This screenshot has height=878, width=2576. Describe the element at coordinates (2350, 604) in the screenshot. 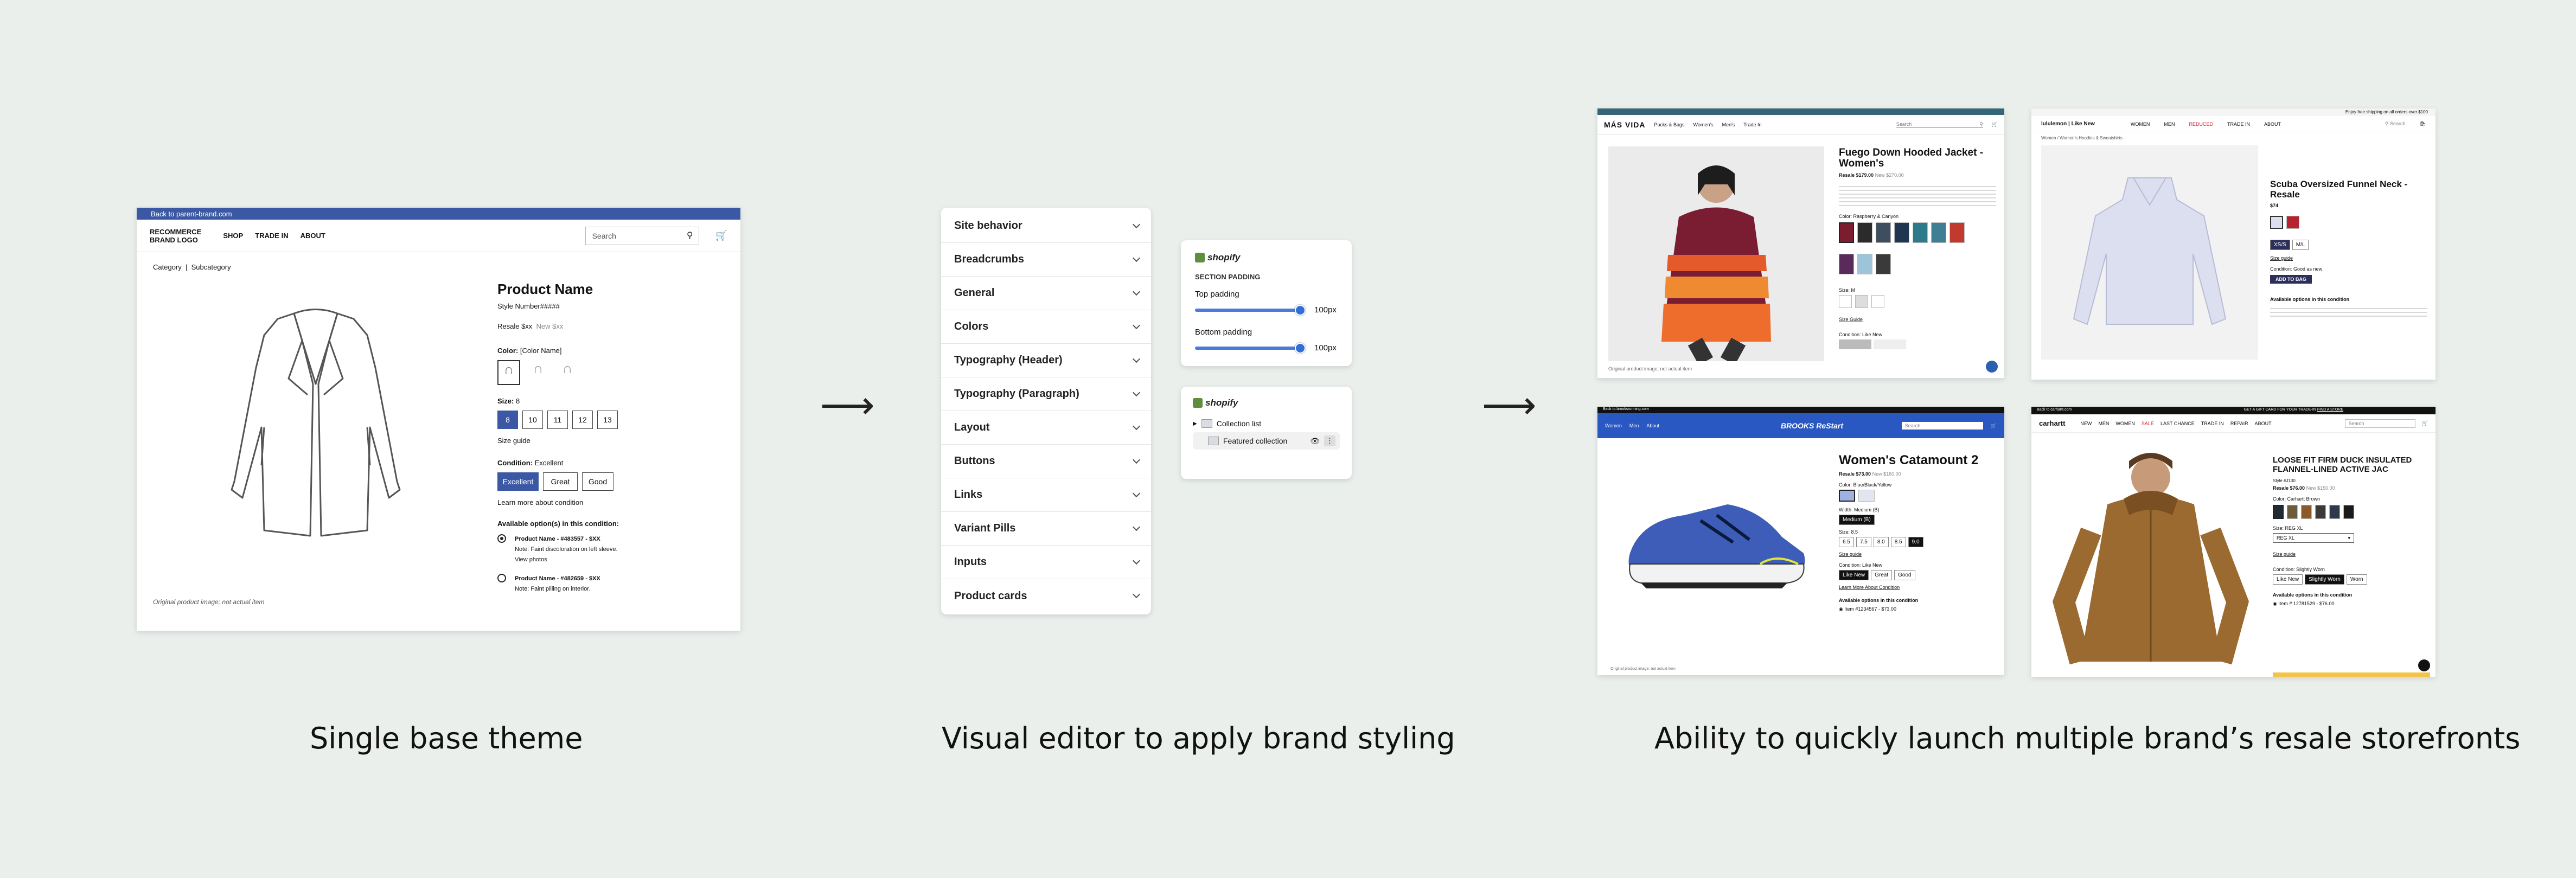

I see `option-row: ◉ Item # 12781529 - $76.00` at that location.